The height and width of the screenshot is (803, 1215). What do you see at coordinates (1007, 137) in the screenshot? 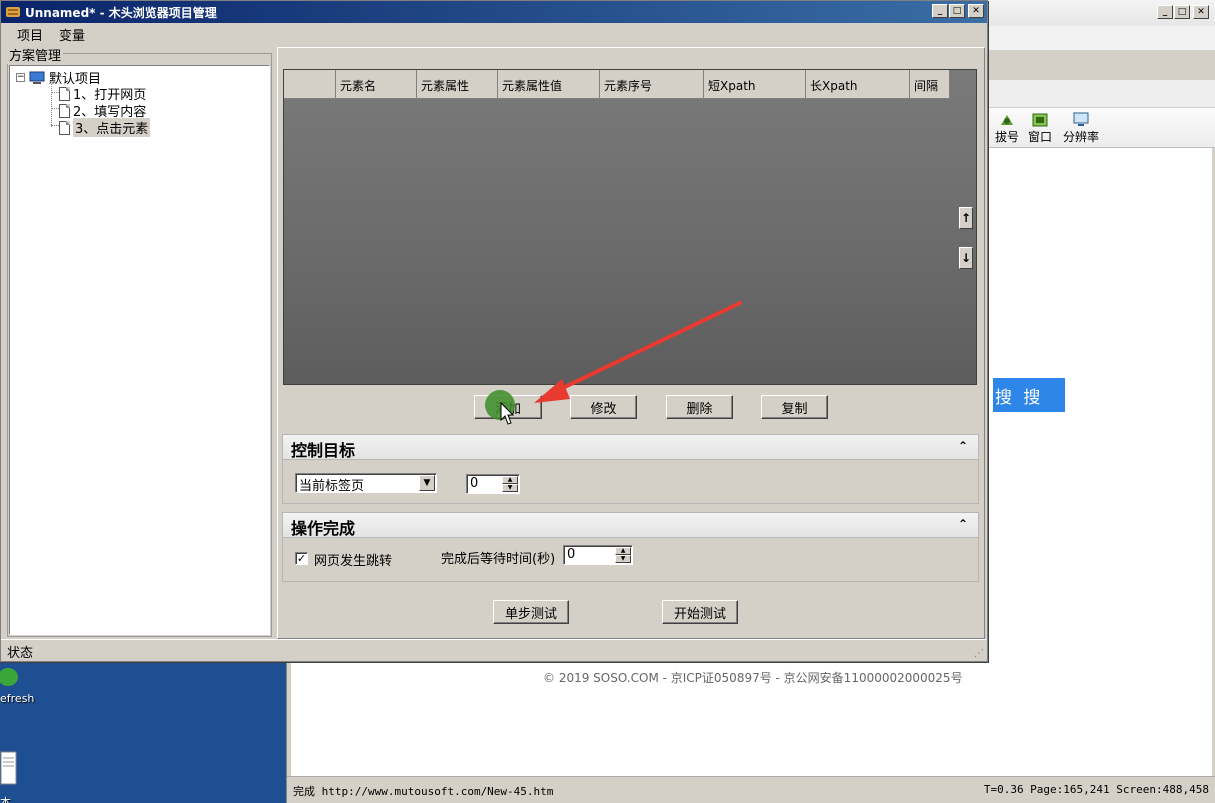
I see `dial-label: 拔号` at bounding box center [1007, 137].